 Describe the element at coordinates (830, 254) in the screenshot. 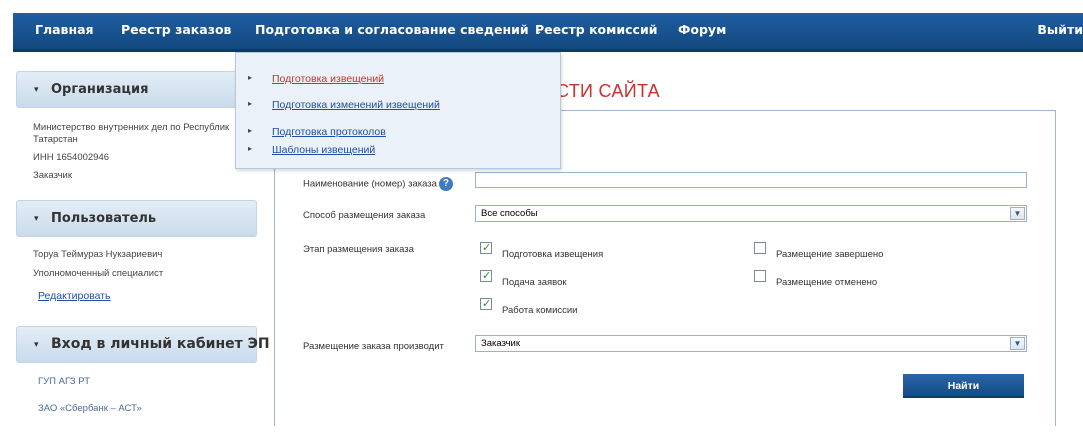

I see `stage-label-completed: Размещение завершено` at that location.